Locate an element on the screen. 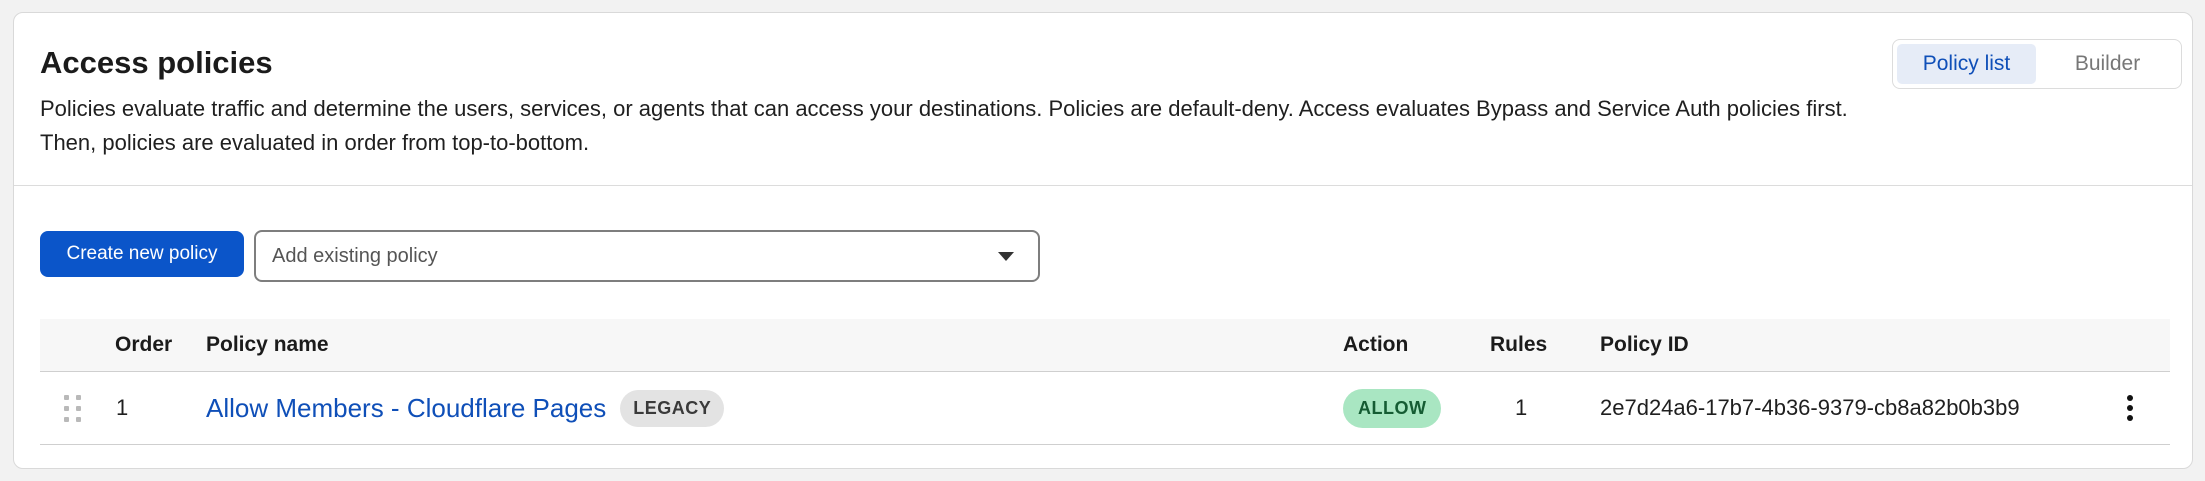 This screenshot has height=481, width=2205. add-existing-policy-select: Add existing policy is located at coordinates (647, 256).